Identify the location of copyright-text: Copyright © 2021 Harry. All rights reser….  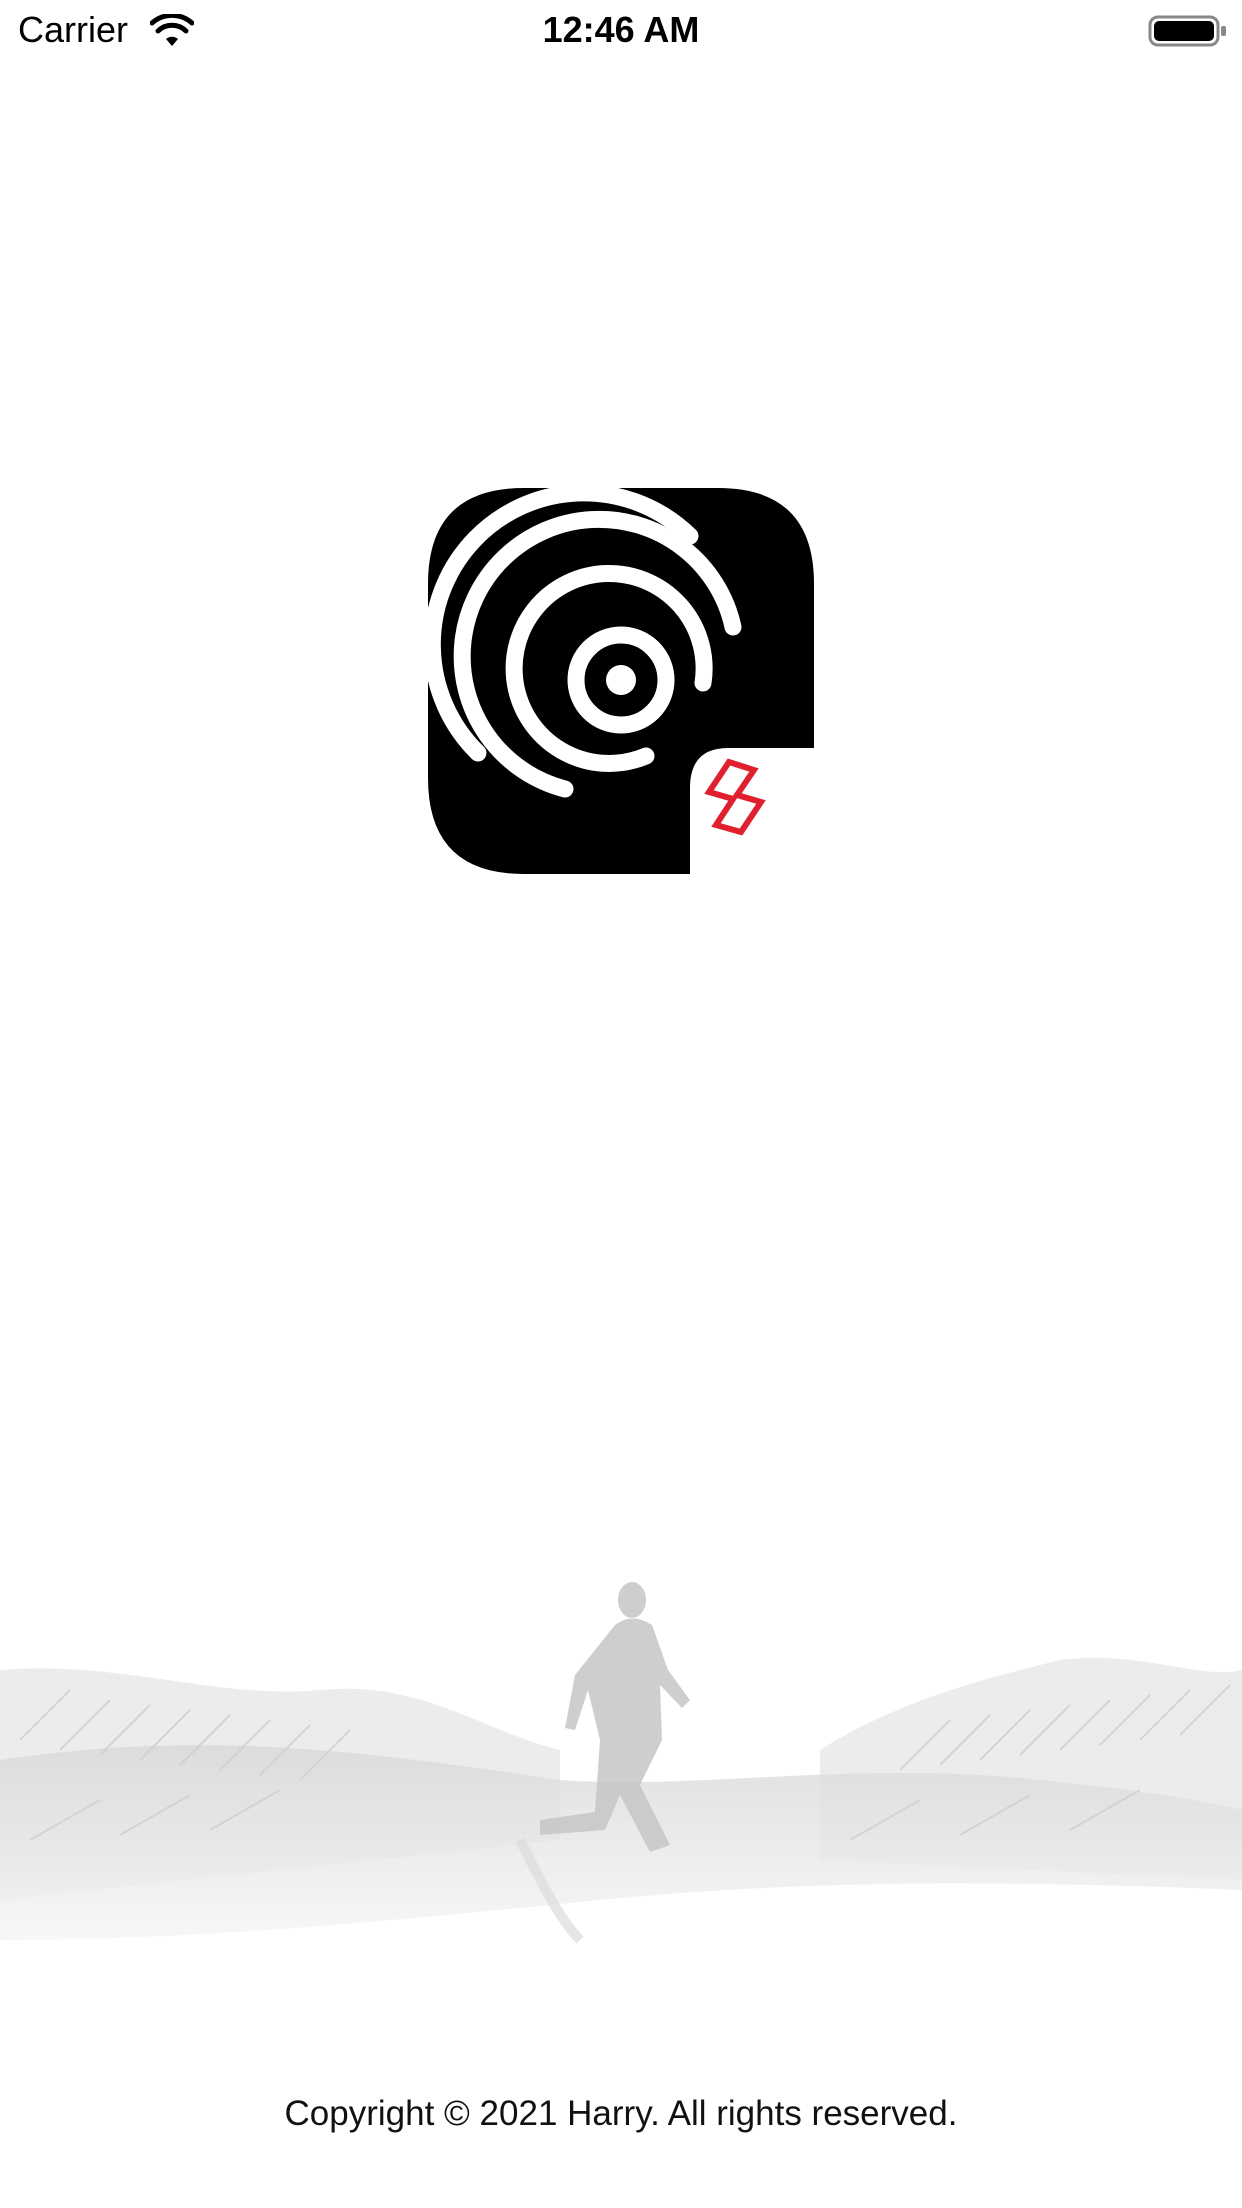
(621, 2113).